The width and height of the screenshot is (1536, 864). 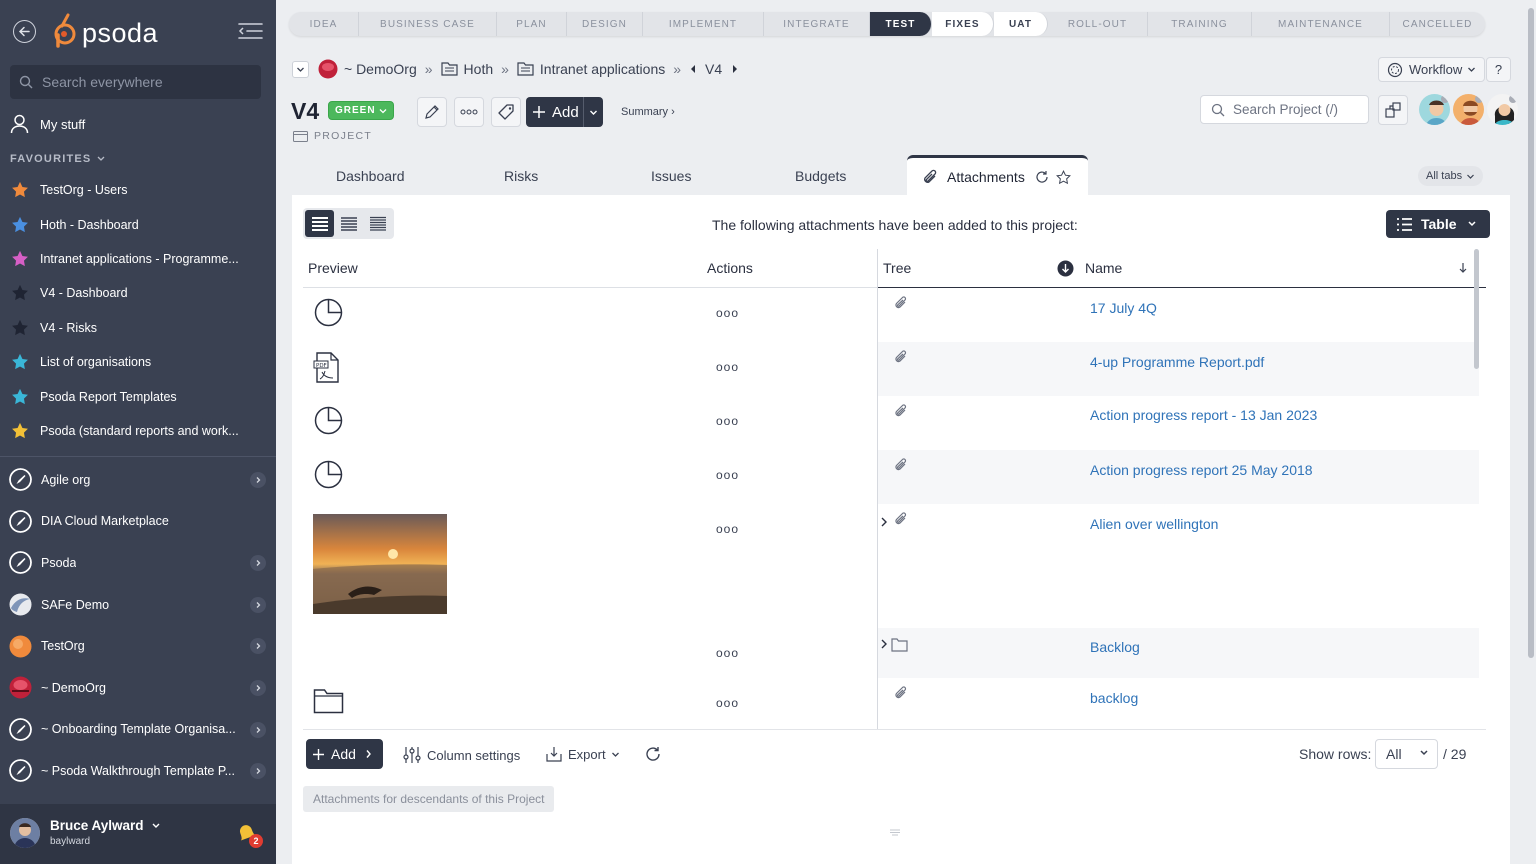 What do you see at coordinates (703, 24) in the screenshot?
I see `stage-implement: IMPLEMENT` at bounding box center [703, 24].